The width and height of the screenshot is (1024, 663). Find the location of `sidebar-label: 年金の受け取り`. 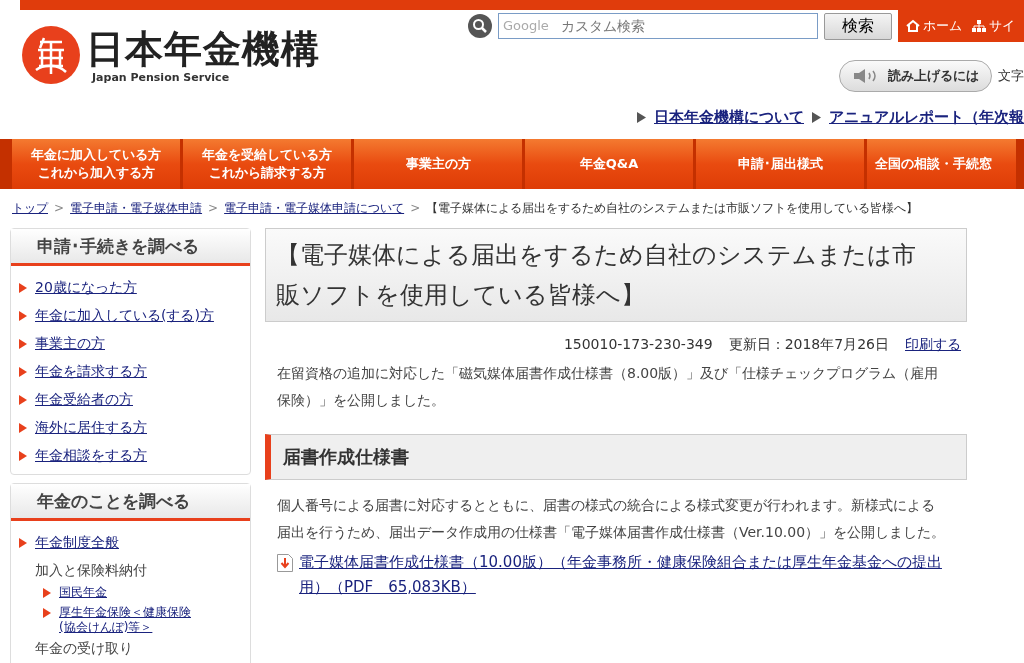

sidebar-label: 年金の受け取り is located at coordinates (83, 649).